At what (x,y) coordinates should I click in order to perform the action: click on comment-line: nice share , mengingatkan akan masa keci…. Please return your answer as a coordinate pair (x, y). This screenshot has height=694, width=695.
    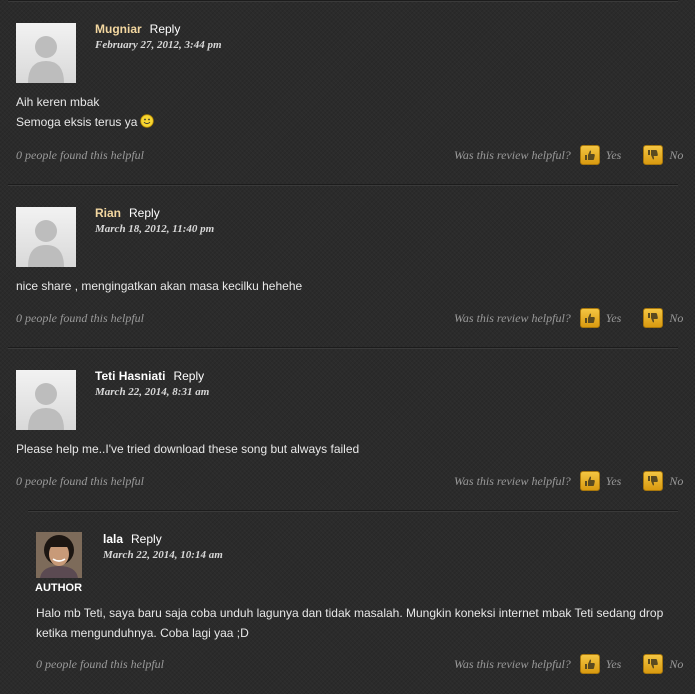
    Looking at the image, I should click on (159, 286).